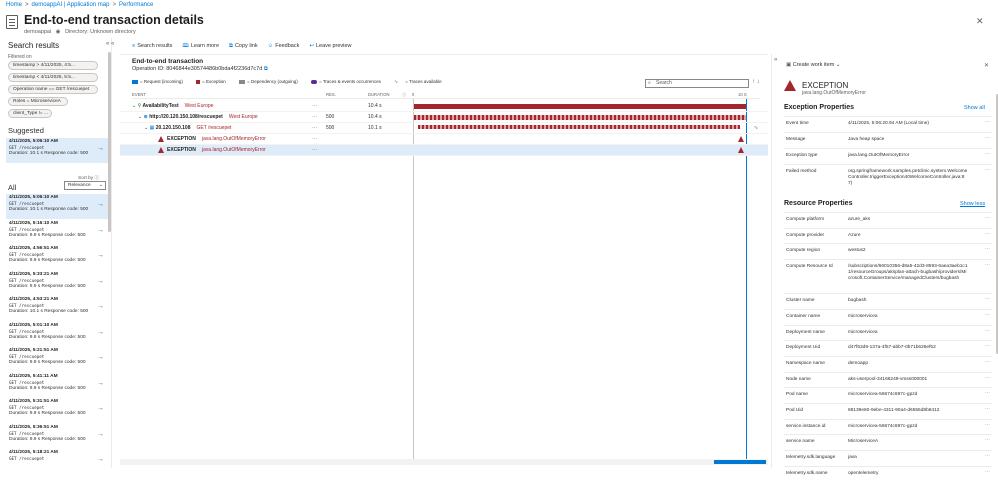 The image size is (998, 481). I want to click on book-icon: 🕮, so click(185, 46).